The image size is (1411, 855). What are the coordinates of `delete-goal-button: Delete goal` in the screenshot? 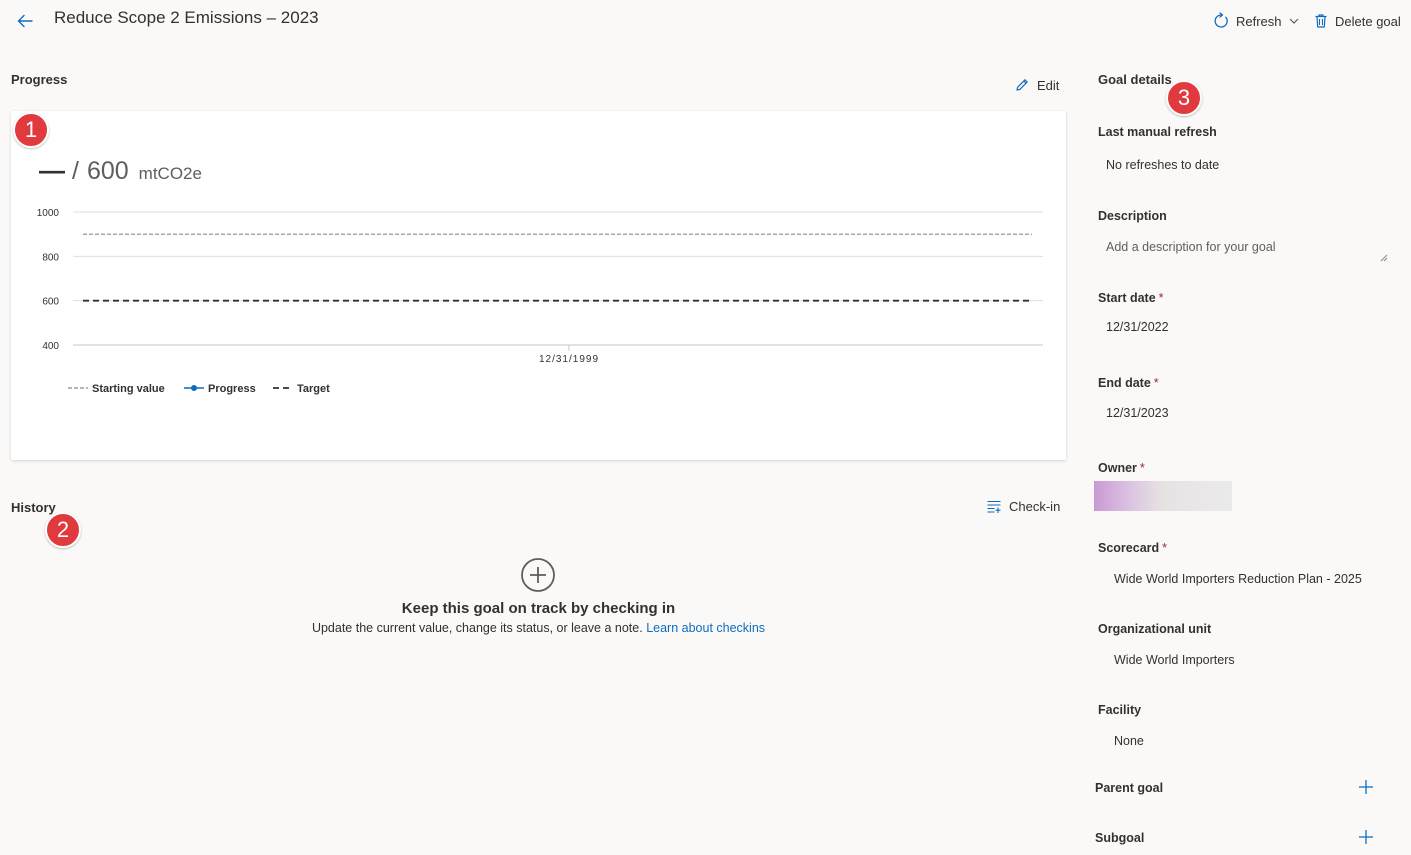 It's located at (1357, 21).